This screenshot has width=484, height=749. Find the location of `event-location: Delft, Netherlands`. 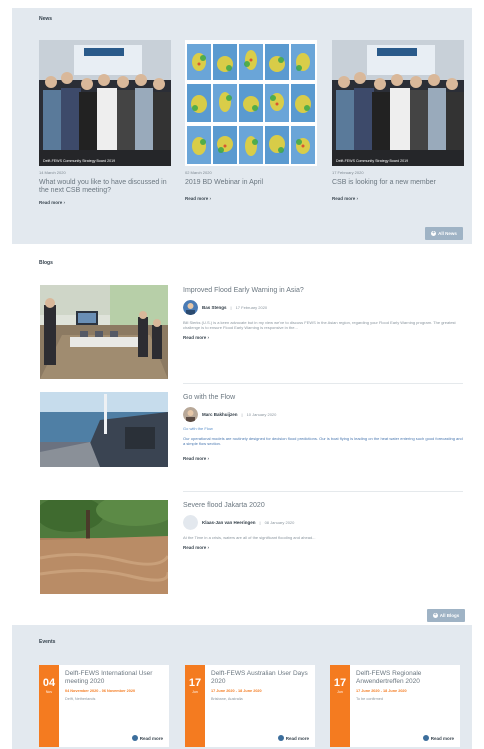

event-location: Delft, Netherlands is located at coordinates (80, 699).